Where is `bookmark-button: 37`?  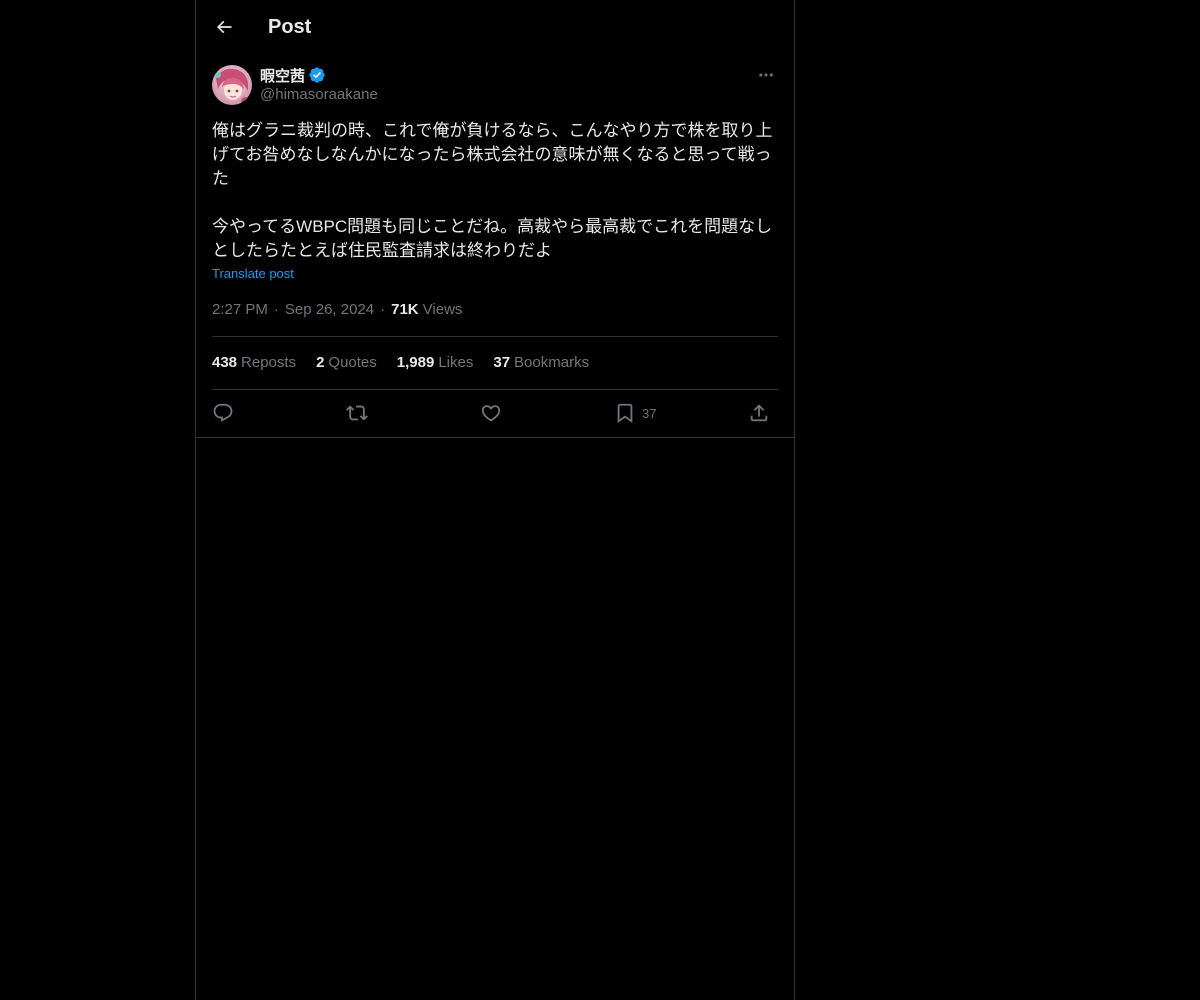 bookmark-button: 37 is located at coordinates (635, 413).